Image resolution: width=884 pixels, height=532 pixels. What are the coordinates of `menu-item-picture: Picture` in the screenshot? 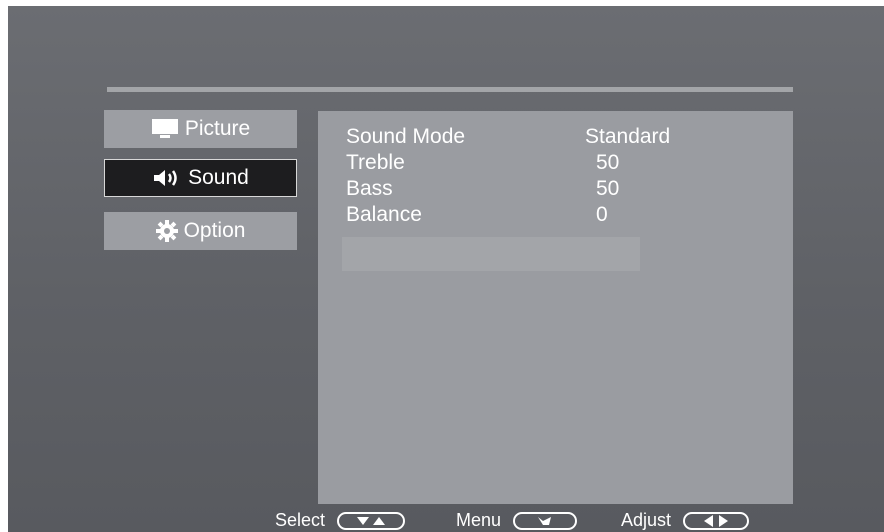 It's located at (200, 129).